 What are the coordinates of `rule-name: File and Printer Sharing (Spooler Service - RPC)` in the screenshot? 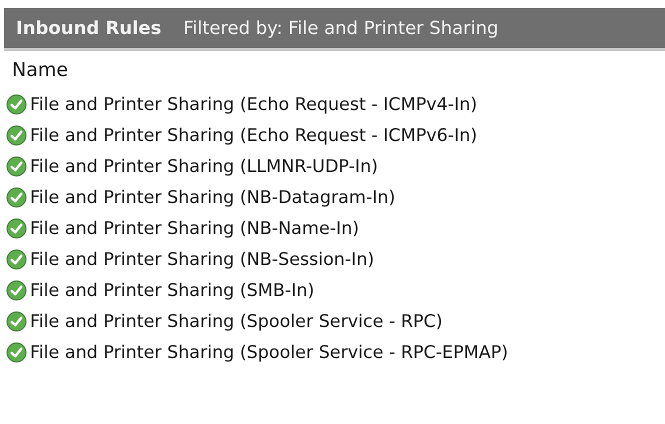 It's located at (236, 322).